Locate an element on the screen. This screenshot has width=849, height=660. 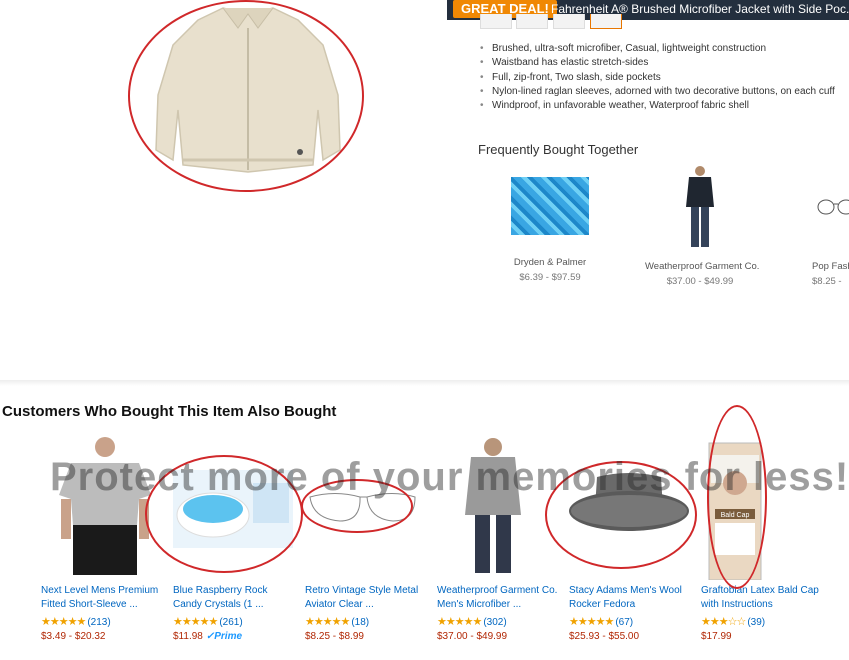
star-rating: ★★★★★ (67) is located at coordinates (633, 622).